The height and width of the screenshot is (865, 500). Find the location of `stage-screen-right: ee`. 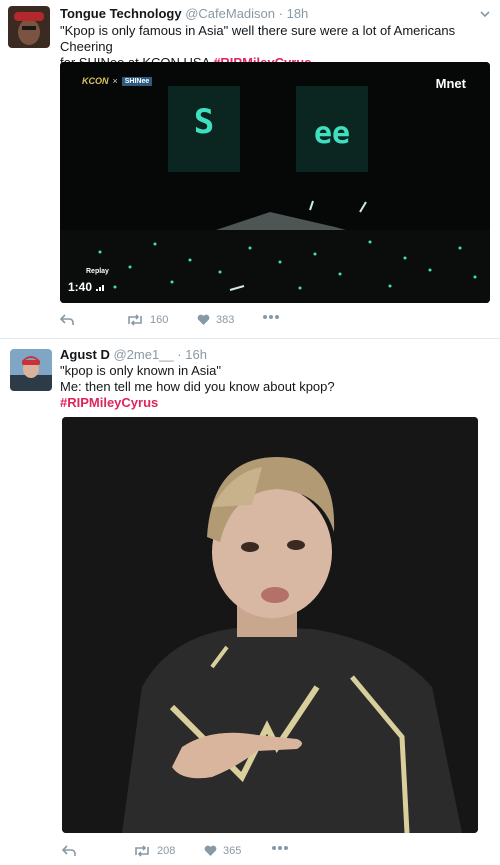

stage-screen-right: ee is located at coordinates (332, 133).